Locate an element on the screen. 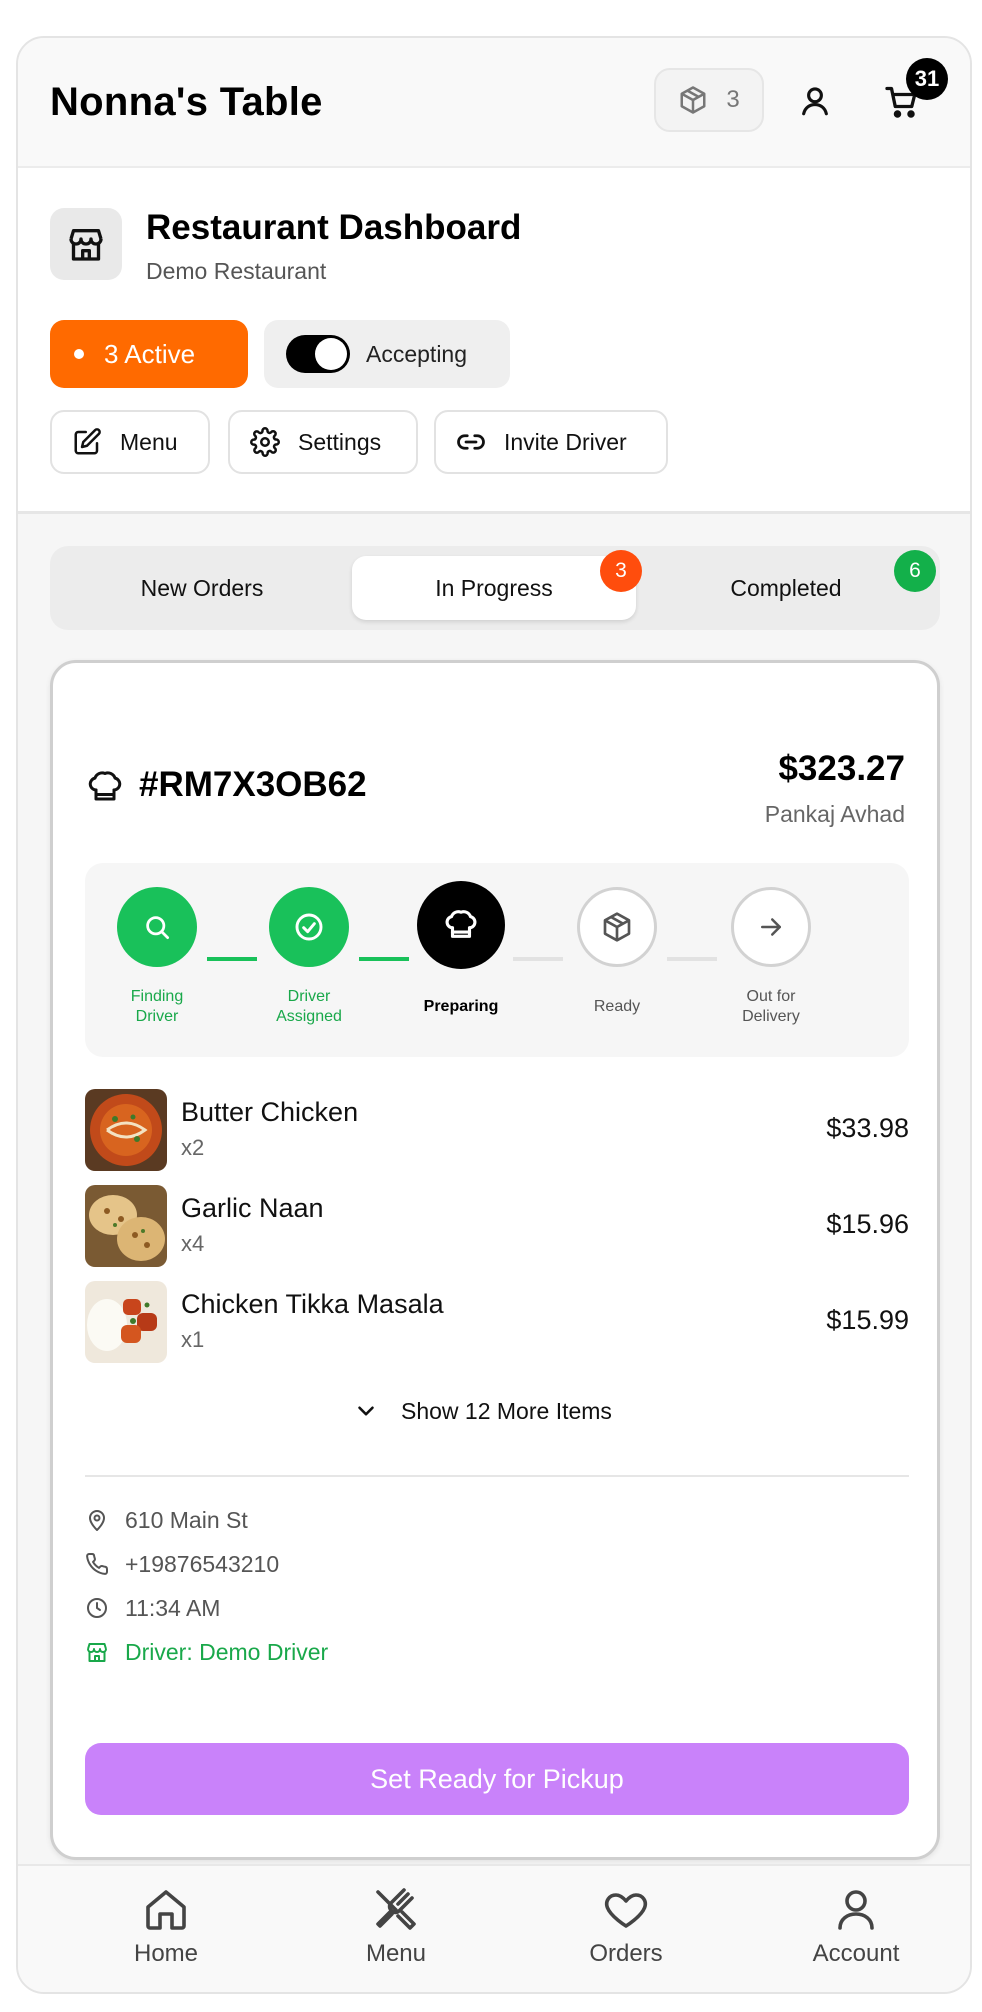  store-avatar is located at coordinates (86, 244).